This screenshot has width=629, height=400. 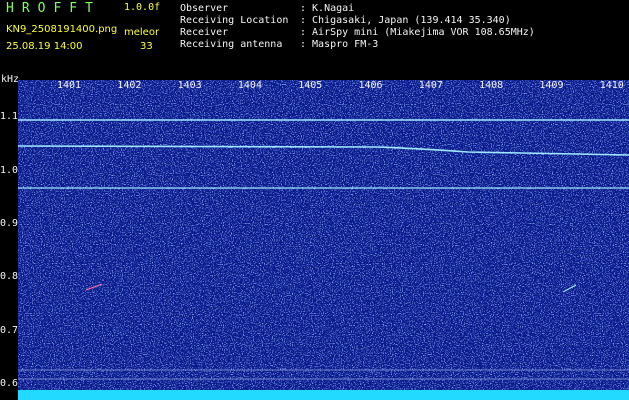 What do you see at coordinates (9, 117) in the screenshot?
I see `y-tick-label: 1.1` at bounding box center [9, 117].